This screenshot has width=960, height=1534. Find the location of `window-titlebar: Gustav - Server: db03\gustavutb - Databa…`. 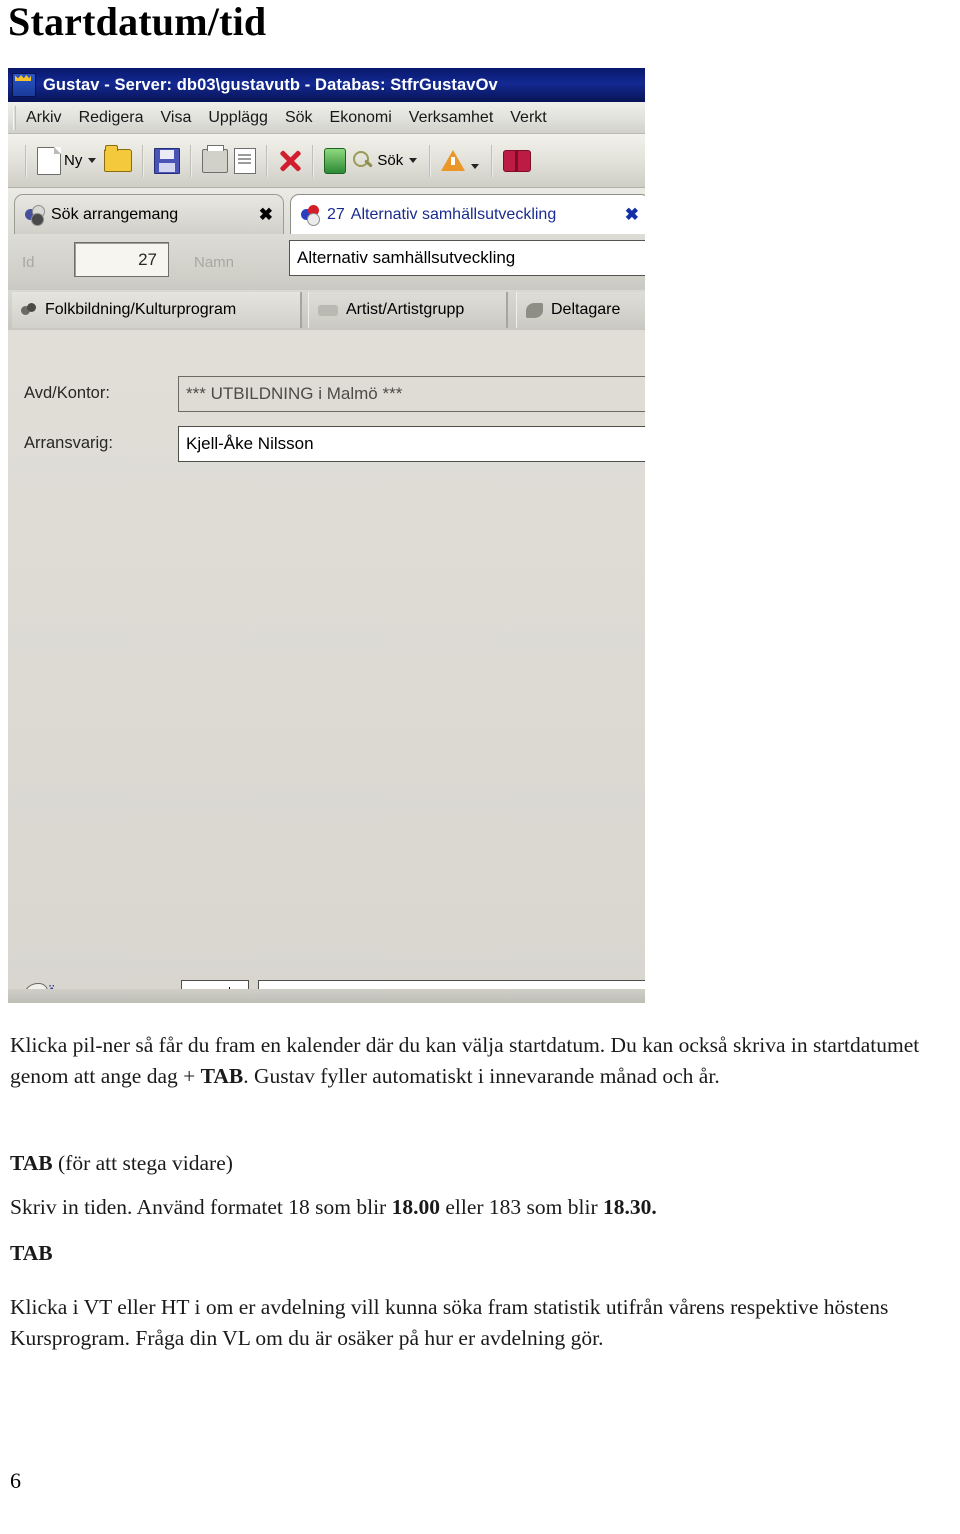

window-titlebar: Gustav - Server: db03\gustavutb - Databa… is located at coordinates (326, 85).